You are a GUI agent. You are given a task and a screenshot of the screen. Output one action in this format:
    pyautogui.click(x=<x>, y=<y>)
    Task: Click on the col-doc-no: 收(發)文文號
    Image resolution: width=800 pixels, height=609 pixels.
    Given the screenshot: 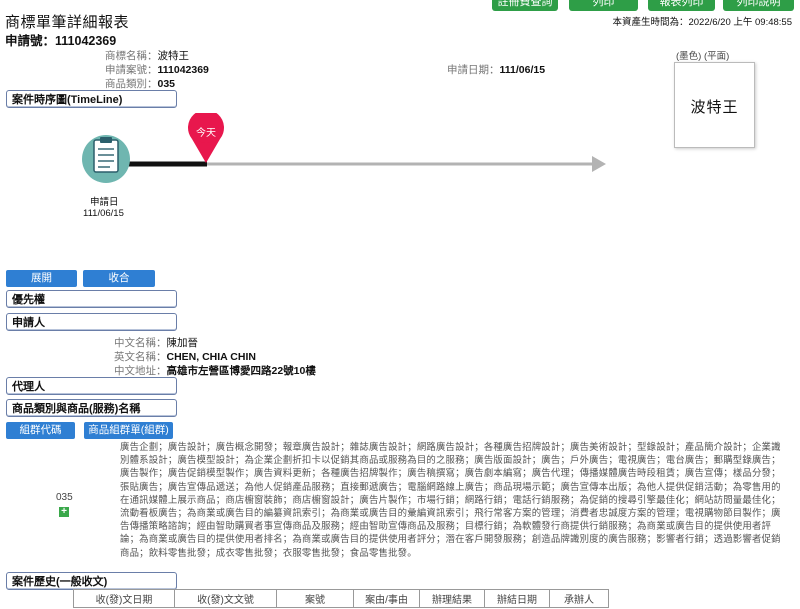 What is the action you would take?
    pyautogui.click(x=225, y=598)
    